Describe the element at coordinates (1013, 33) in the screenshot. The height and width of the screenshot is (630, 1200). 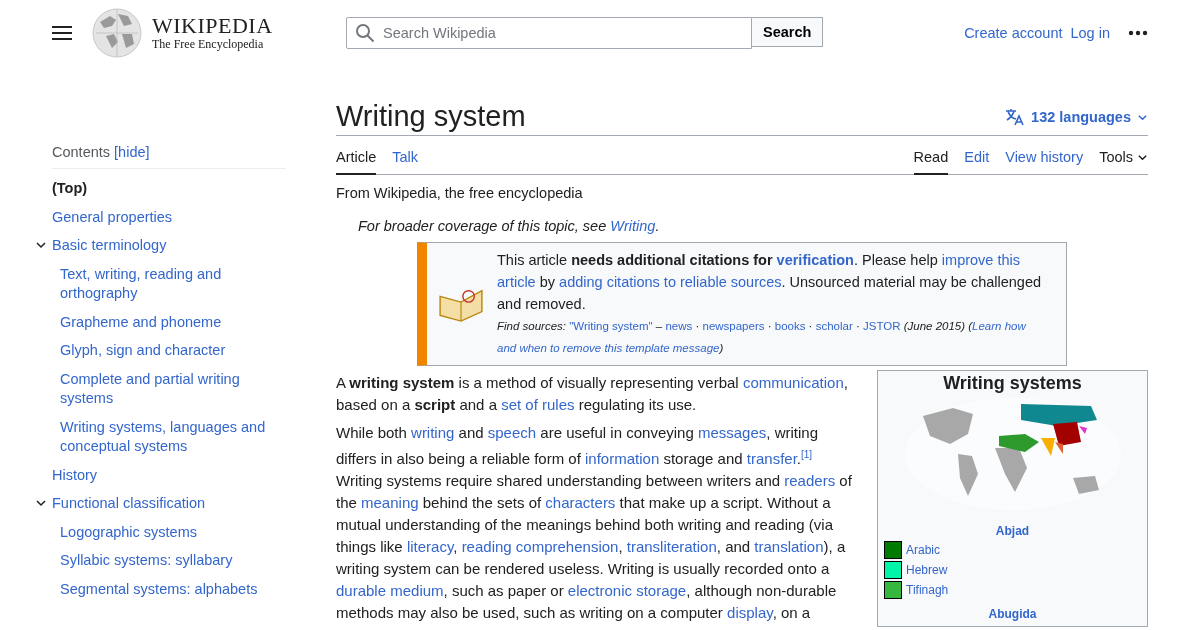
I see `header-link: Create account` at that location.